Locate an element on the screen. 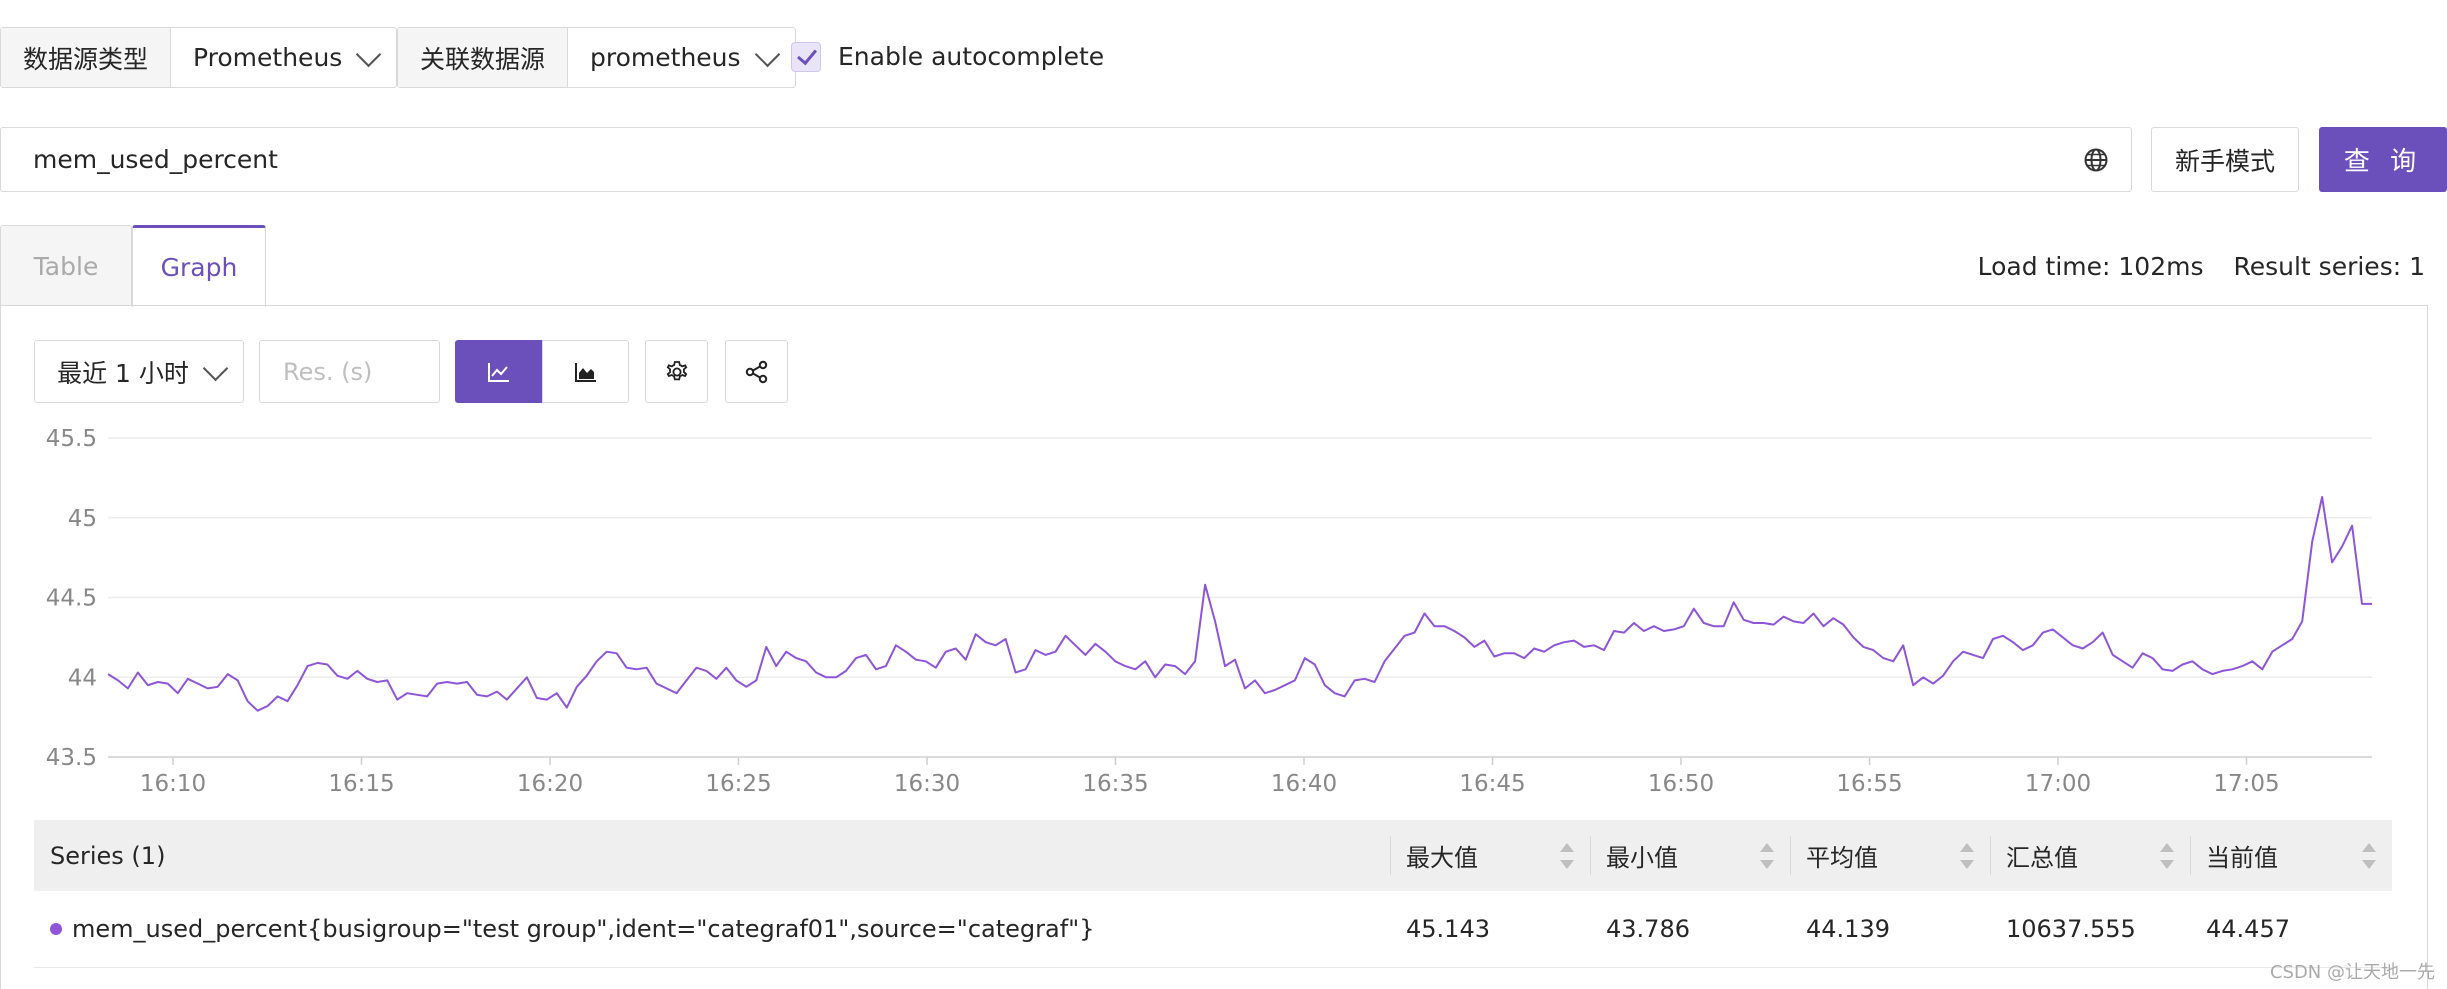 Image resolution: width=2447 pixels, height=989 pixels. x-tick-label: 16:15 is located at coordinates (361, 784).